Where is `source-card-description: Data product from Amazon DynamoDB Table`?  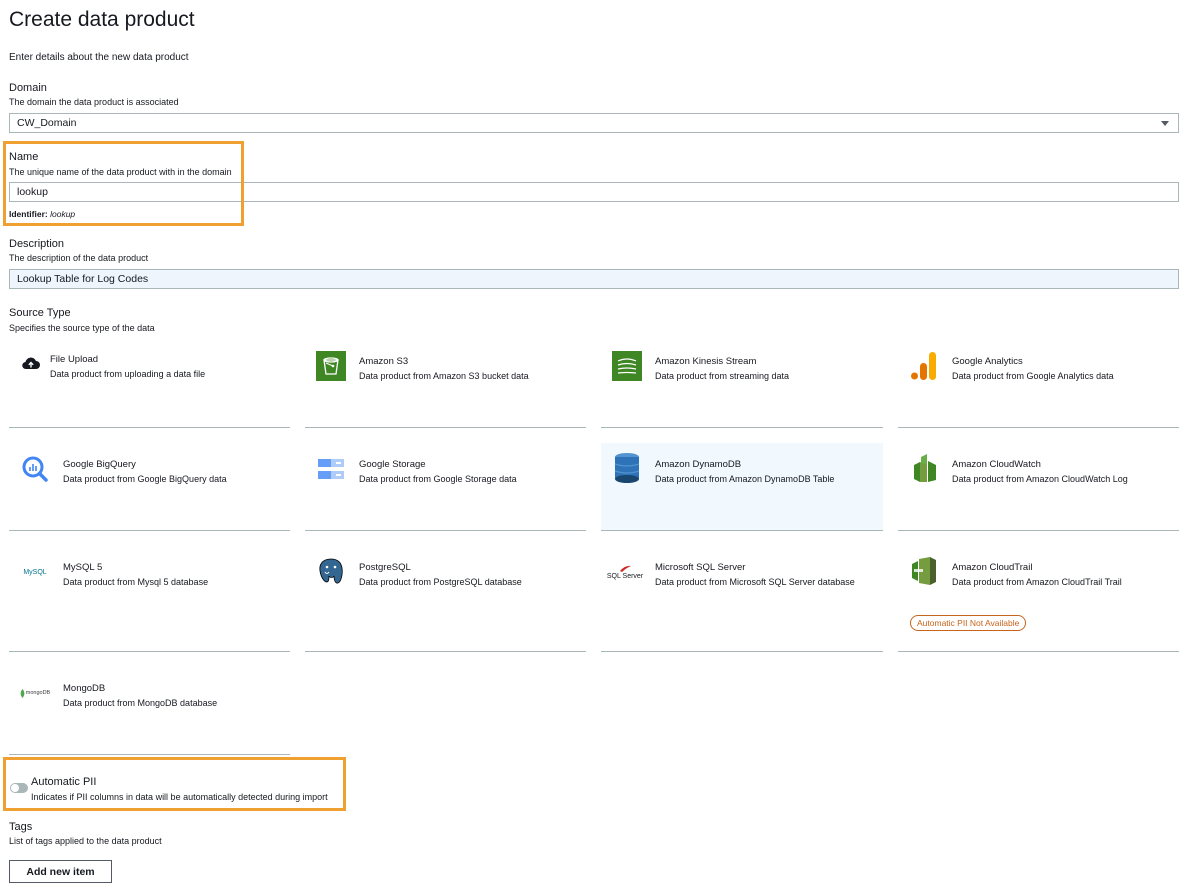
source-card-description: Data product from Amazon DynamoDB Table is located at coordinates (745, 479).